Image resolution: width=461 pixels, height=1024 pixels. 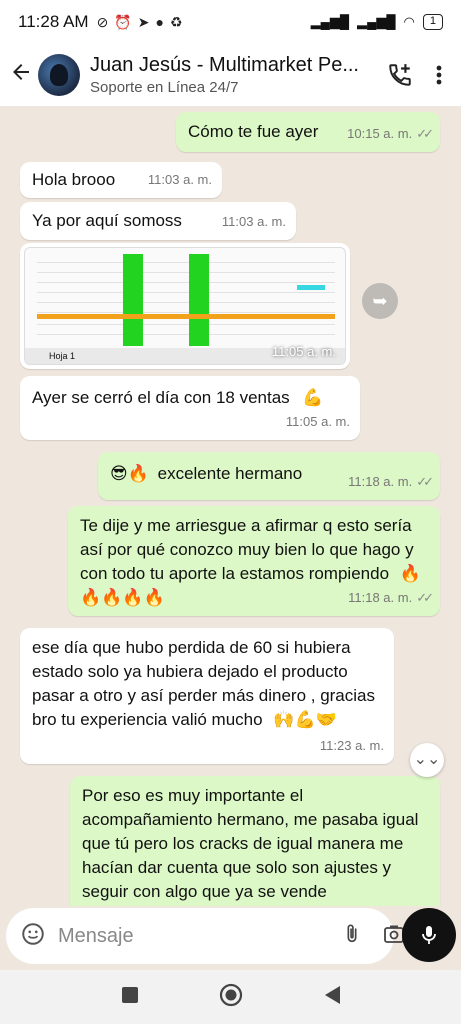 What do you see at coordinates (190, 936) in the screenshot?
I see `message-input` at bounding box center [190, 936].